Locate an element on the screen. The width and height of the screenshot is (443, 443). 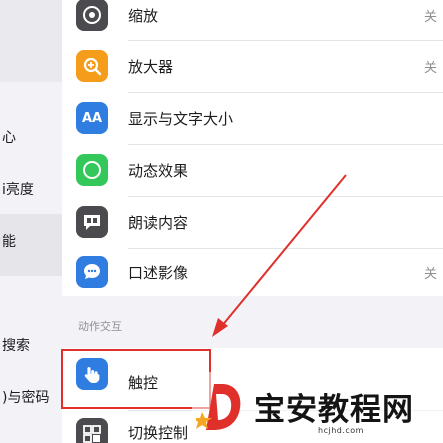
watermark-logo-icon is located at coordinates (218, 407).